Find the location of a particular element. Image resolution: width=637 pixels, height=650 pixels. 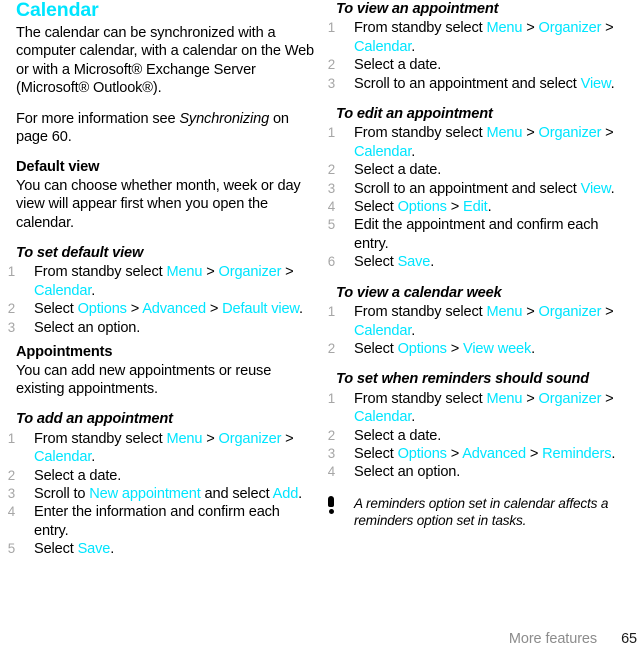

step-text: Select Options > Edit. is located at coordinates (423, 207).